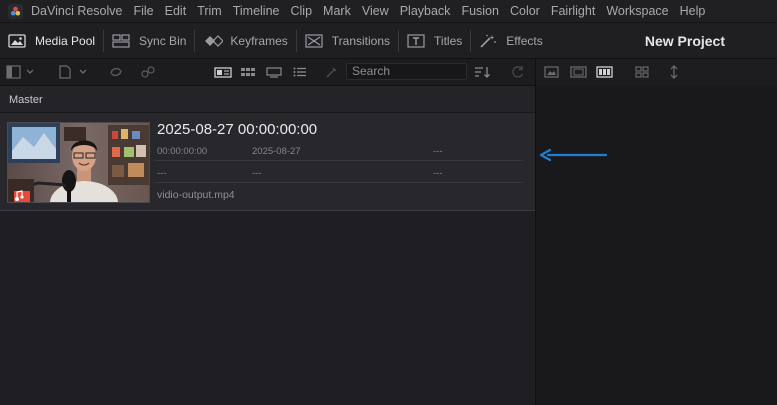  Describe the element at coordinates (259, 40) in the screenshot. I see `keyframes-label: Keyframes` at that location.